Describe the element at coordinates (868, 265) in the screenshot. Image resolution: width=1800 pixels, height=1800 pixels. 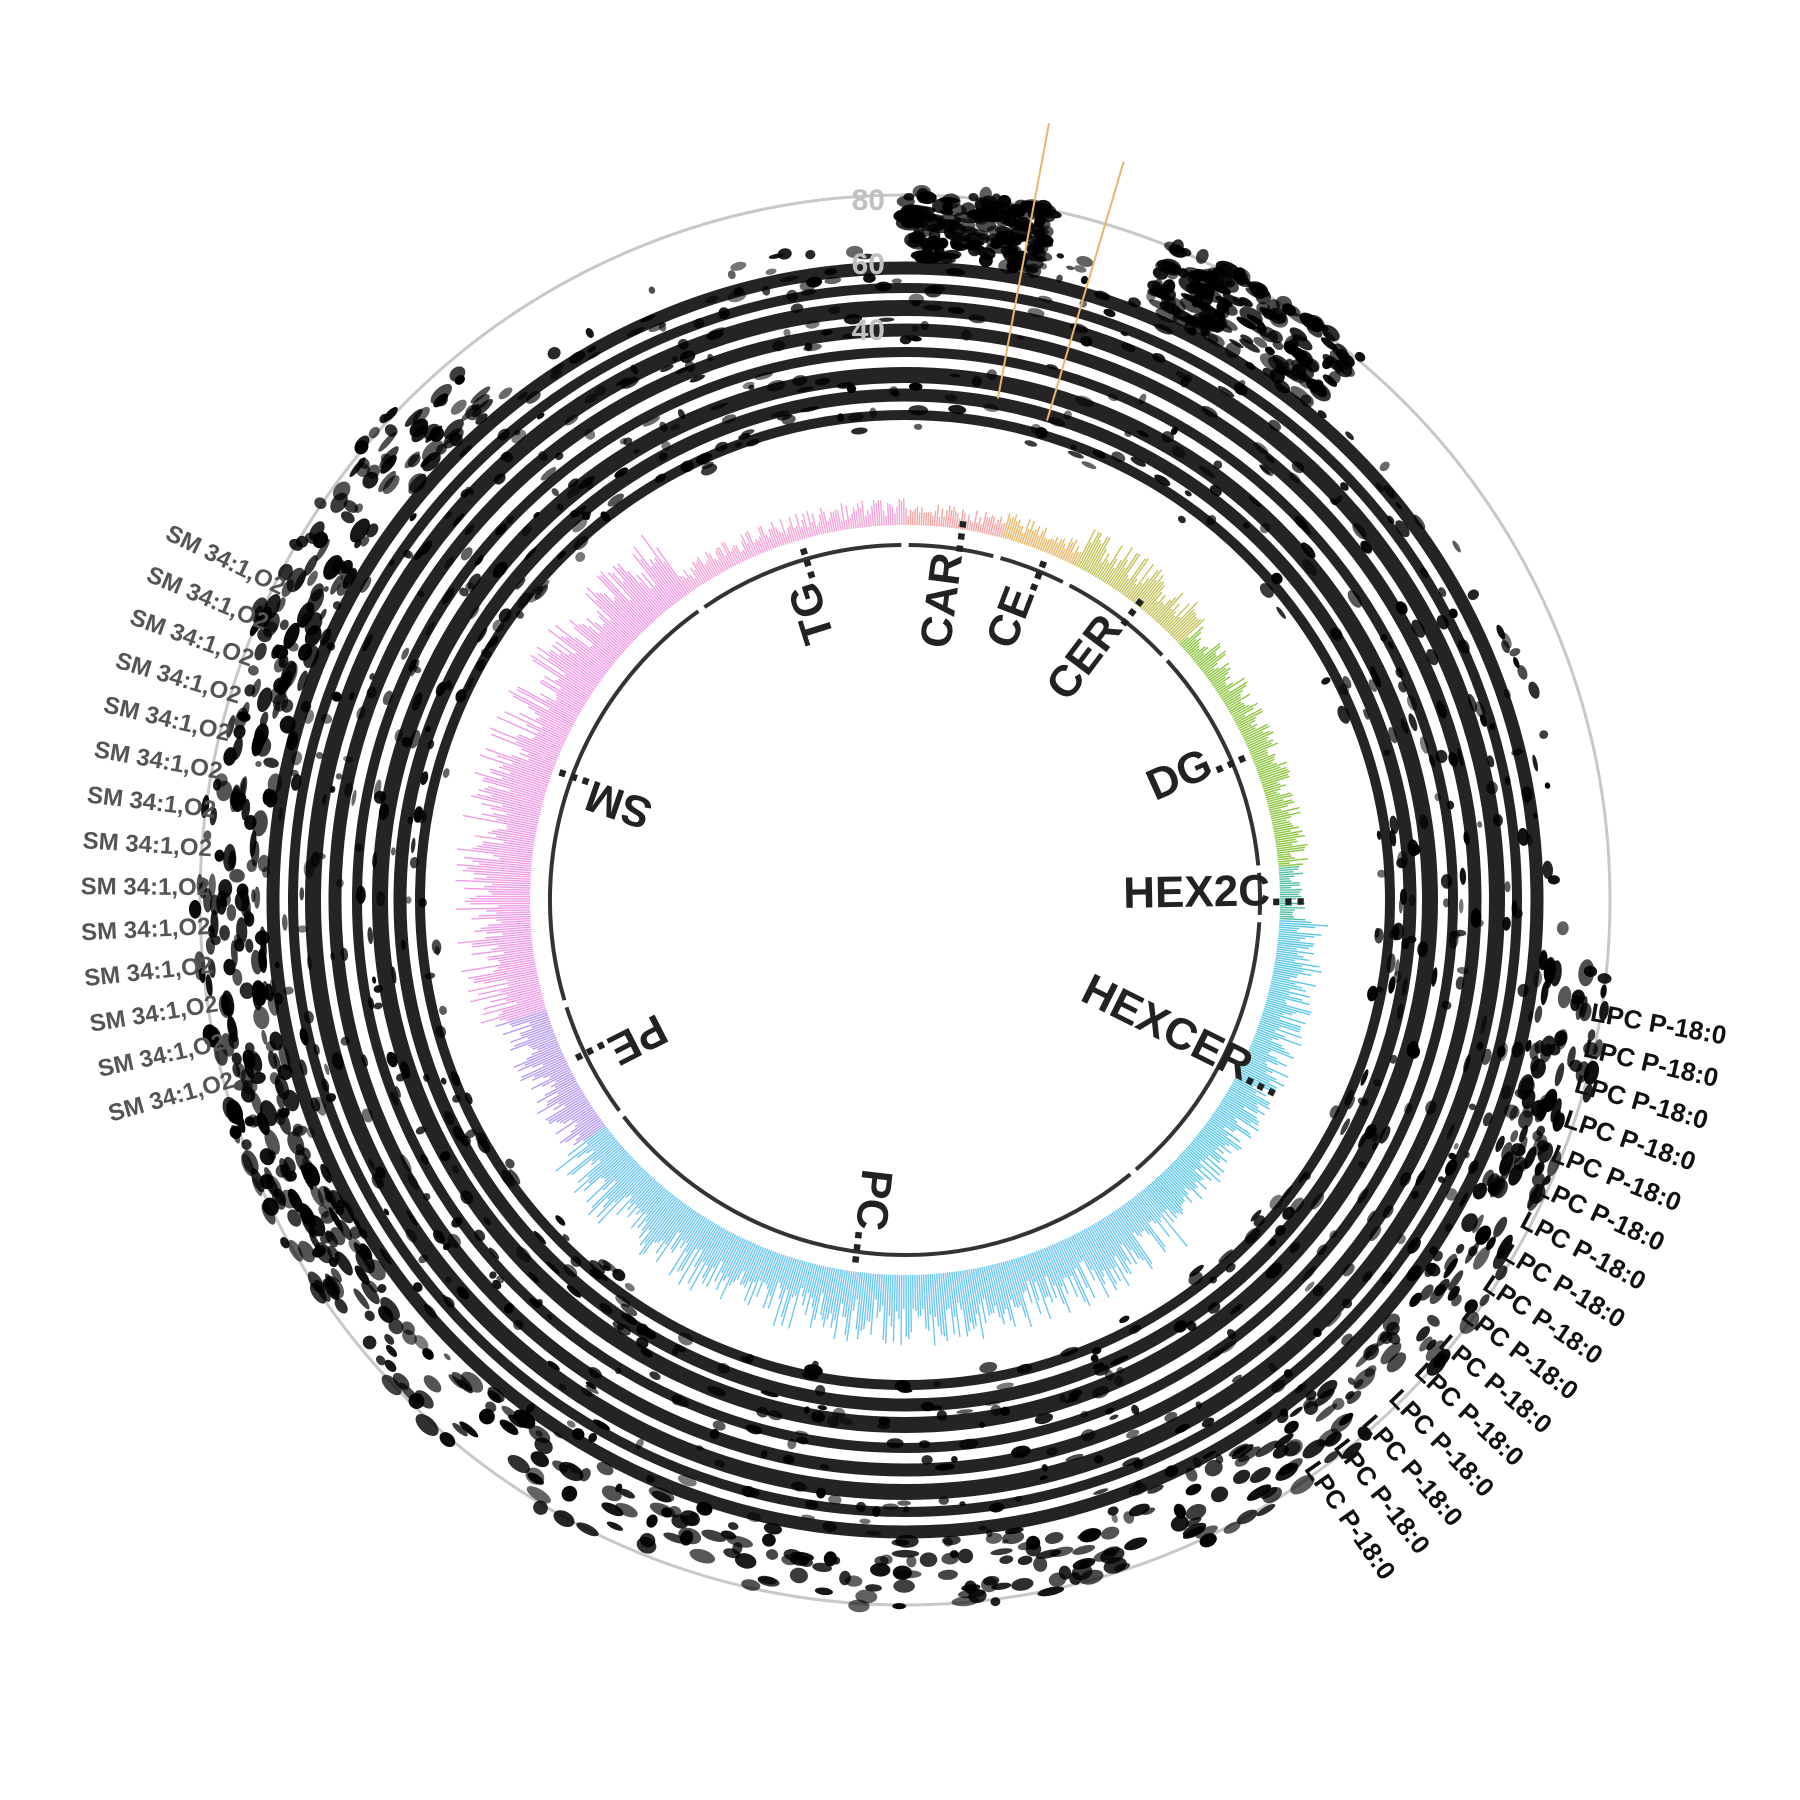
I see `radial-tick-labels: 40 60 80` at that location.